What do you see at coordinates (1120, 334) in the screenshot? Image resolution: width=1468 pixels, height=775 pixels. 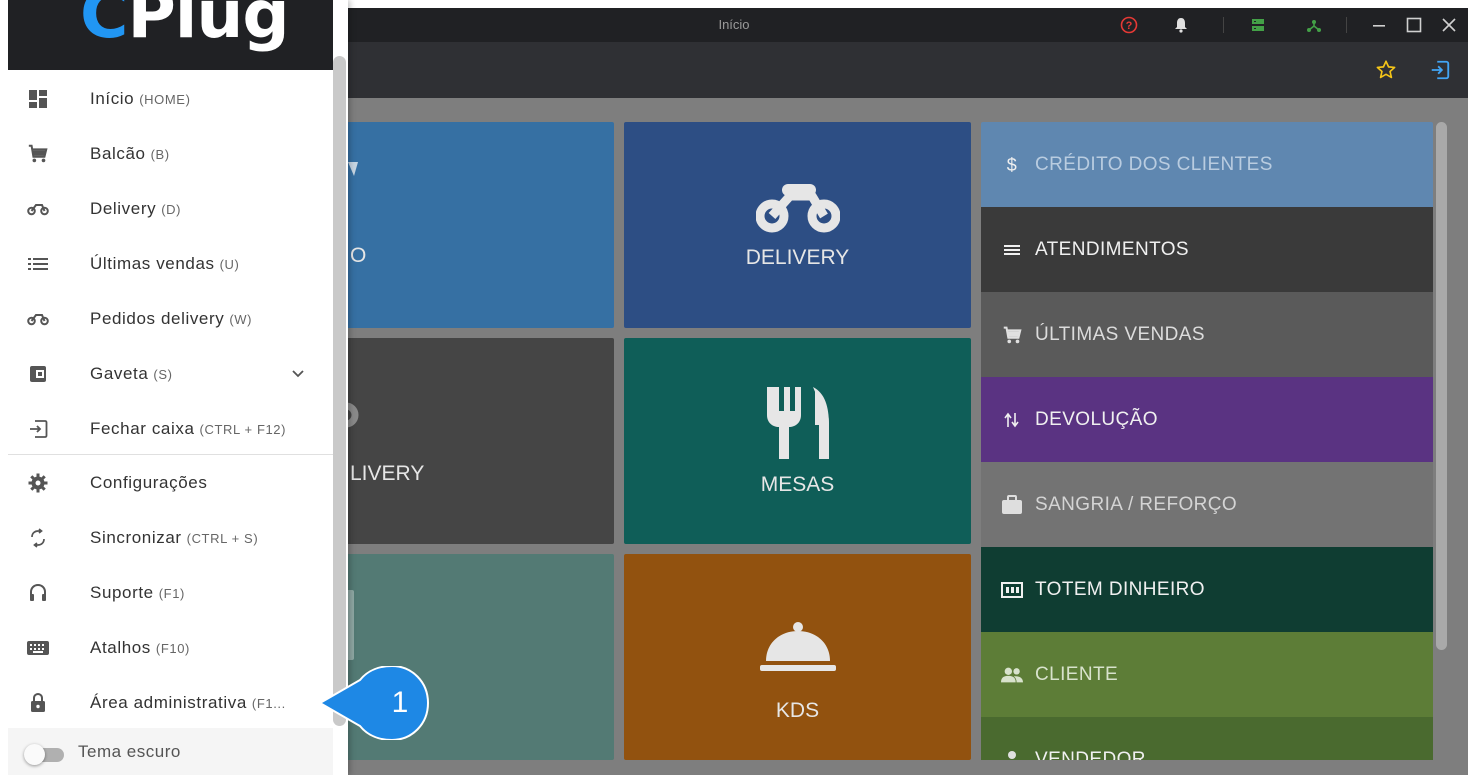 I see `side-item-label: ÚLTIMAS VENDAS` at bounding box center [1120, 334].